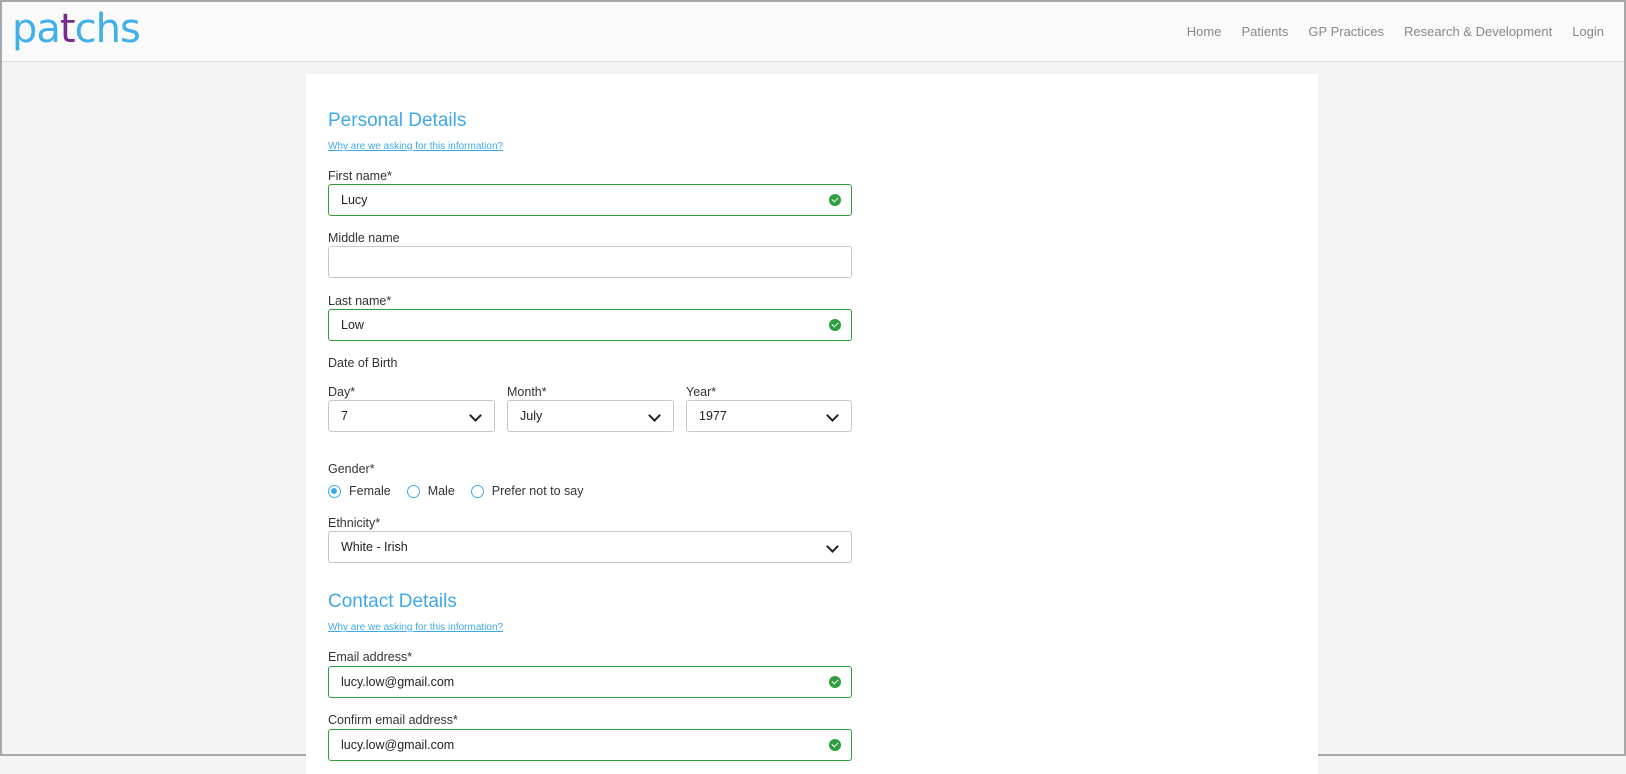  Describe the element at coordinates (441, 491) in the screenshot. I see `gender-option-label: Male` at that location.